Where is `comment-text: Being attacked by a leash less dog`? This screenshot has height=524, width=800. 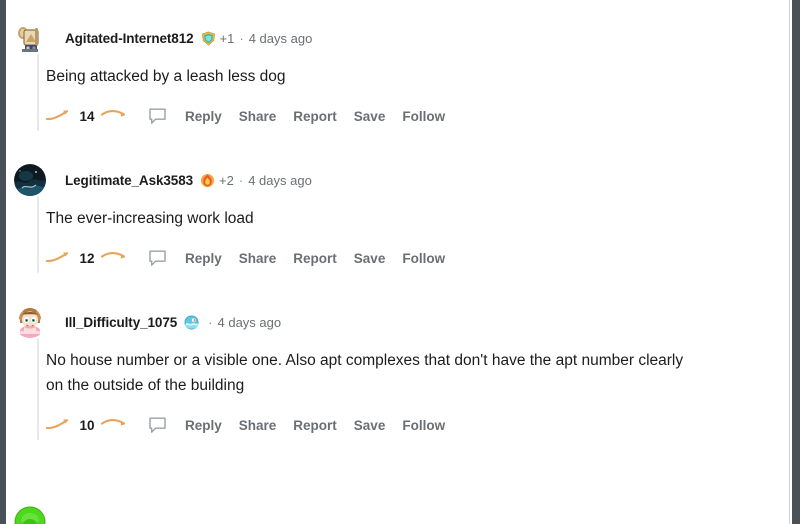 comment-text: Being attacked by a leash less dog is located at coordinates (166, 76).